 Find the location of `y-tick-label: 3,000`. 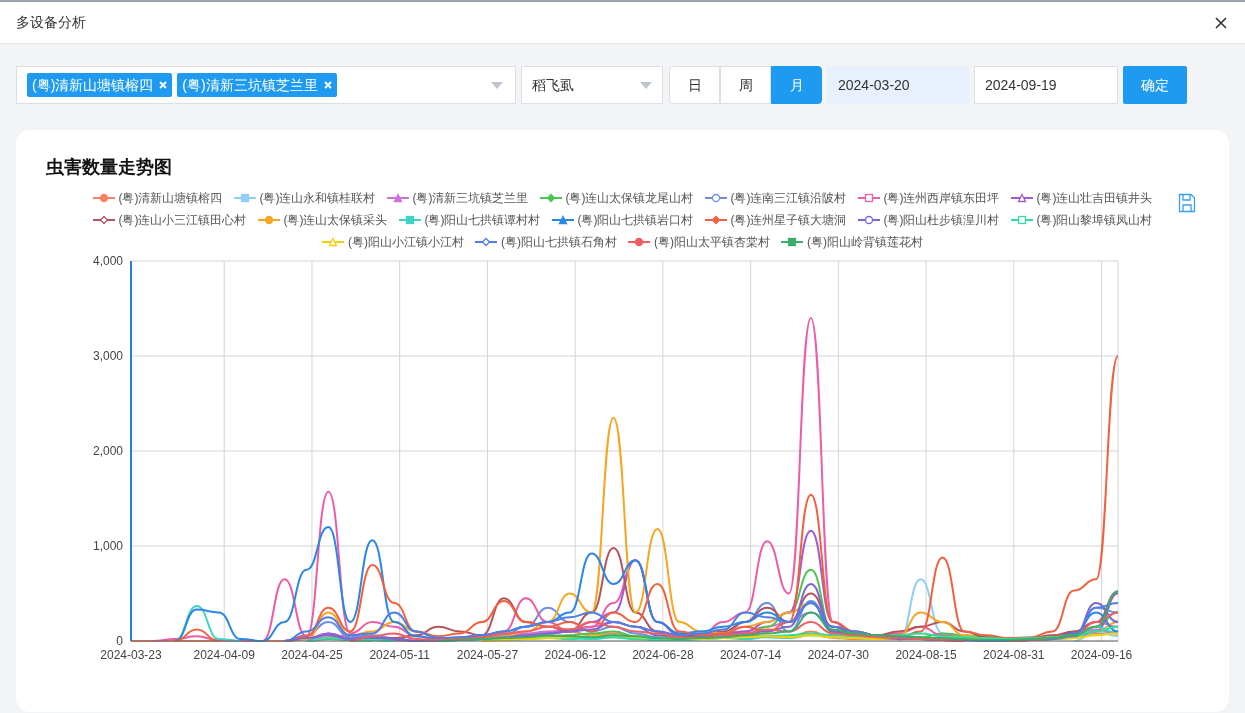

y-tick-label: 3,000 is located at coordinates (107, 356).